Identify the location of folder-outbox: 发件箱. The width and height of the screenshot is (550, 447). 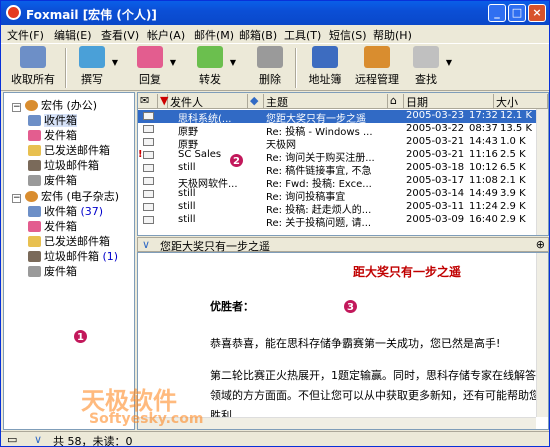
(52, 134).